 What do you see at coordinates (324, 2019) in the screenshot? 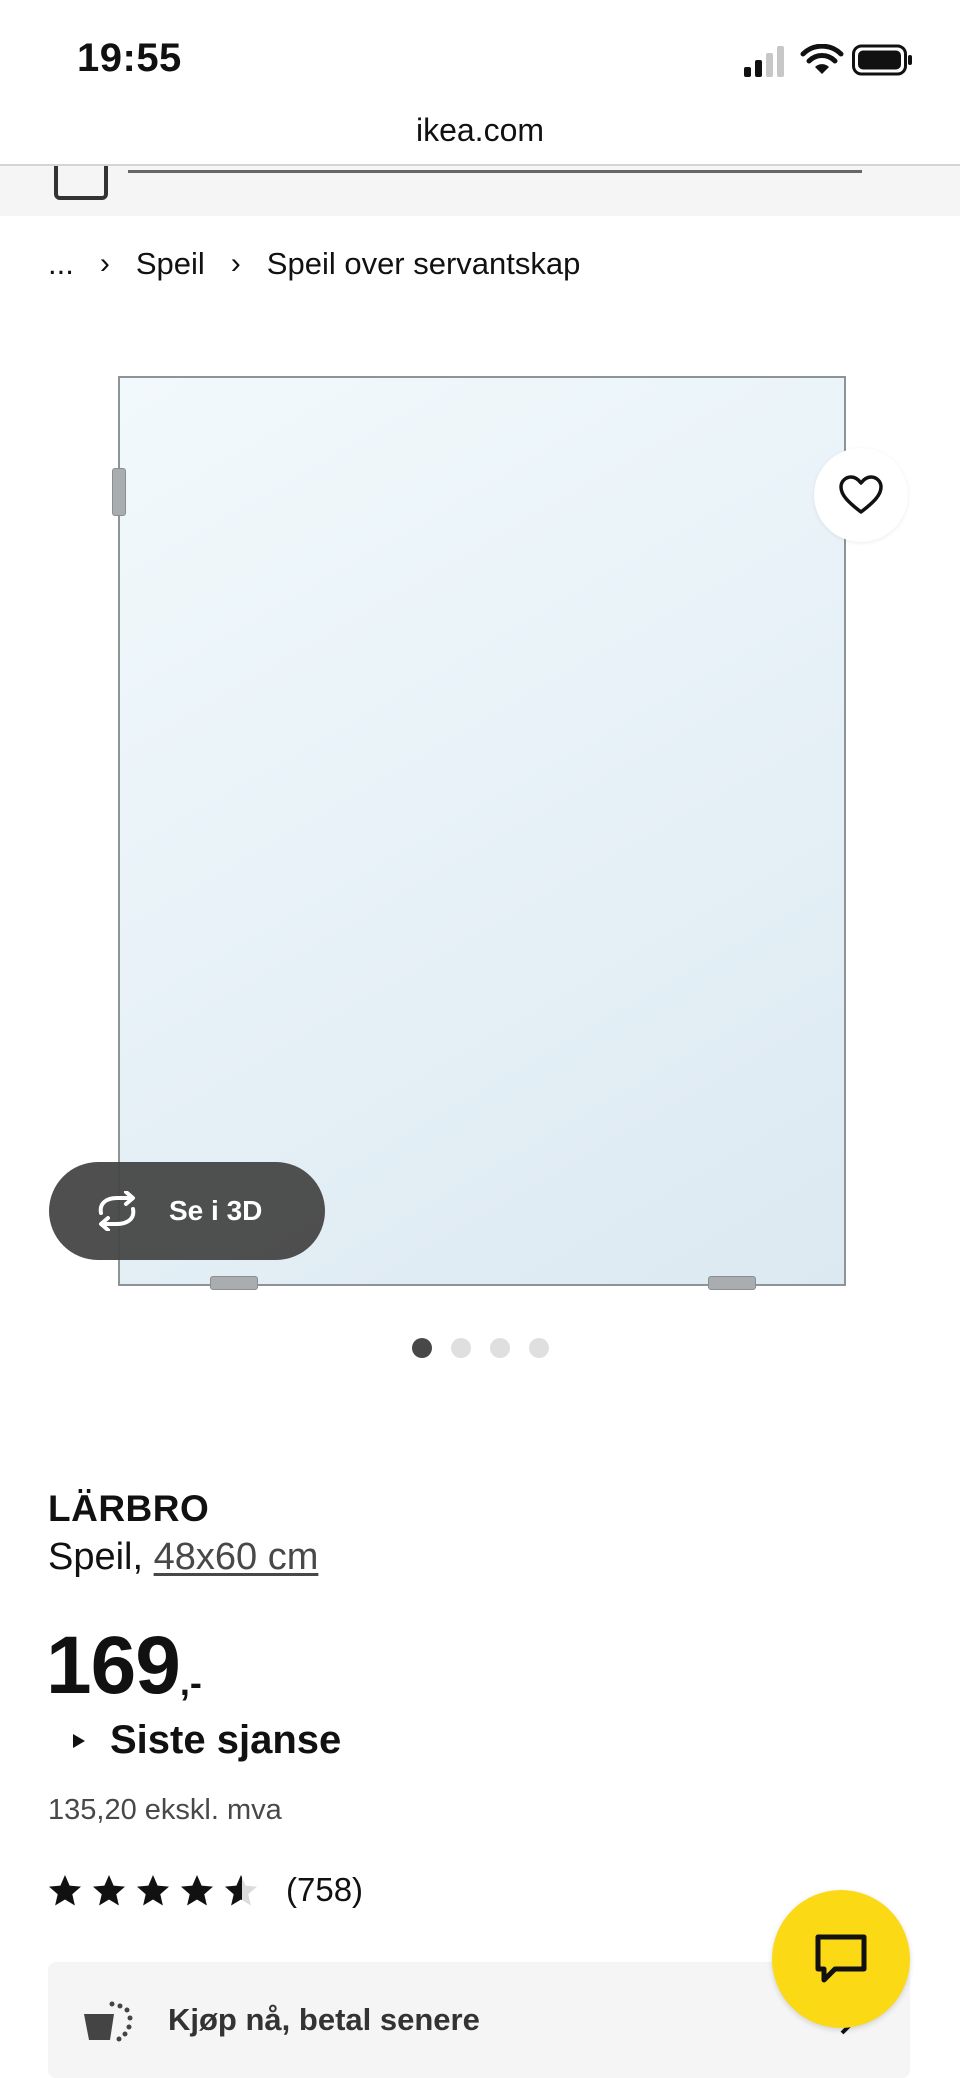
I see `buy-now-pay-later-label: Kjøp nå, betal senere` at bounding box center [324, 2019].